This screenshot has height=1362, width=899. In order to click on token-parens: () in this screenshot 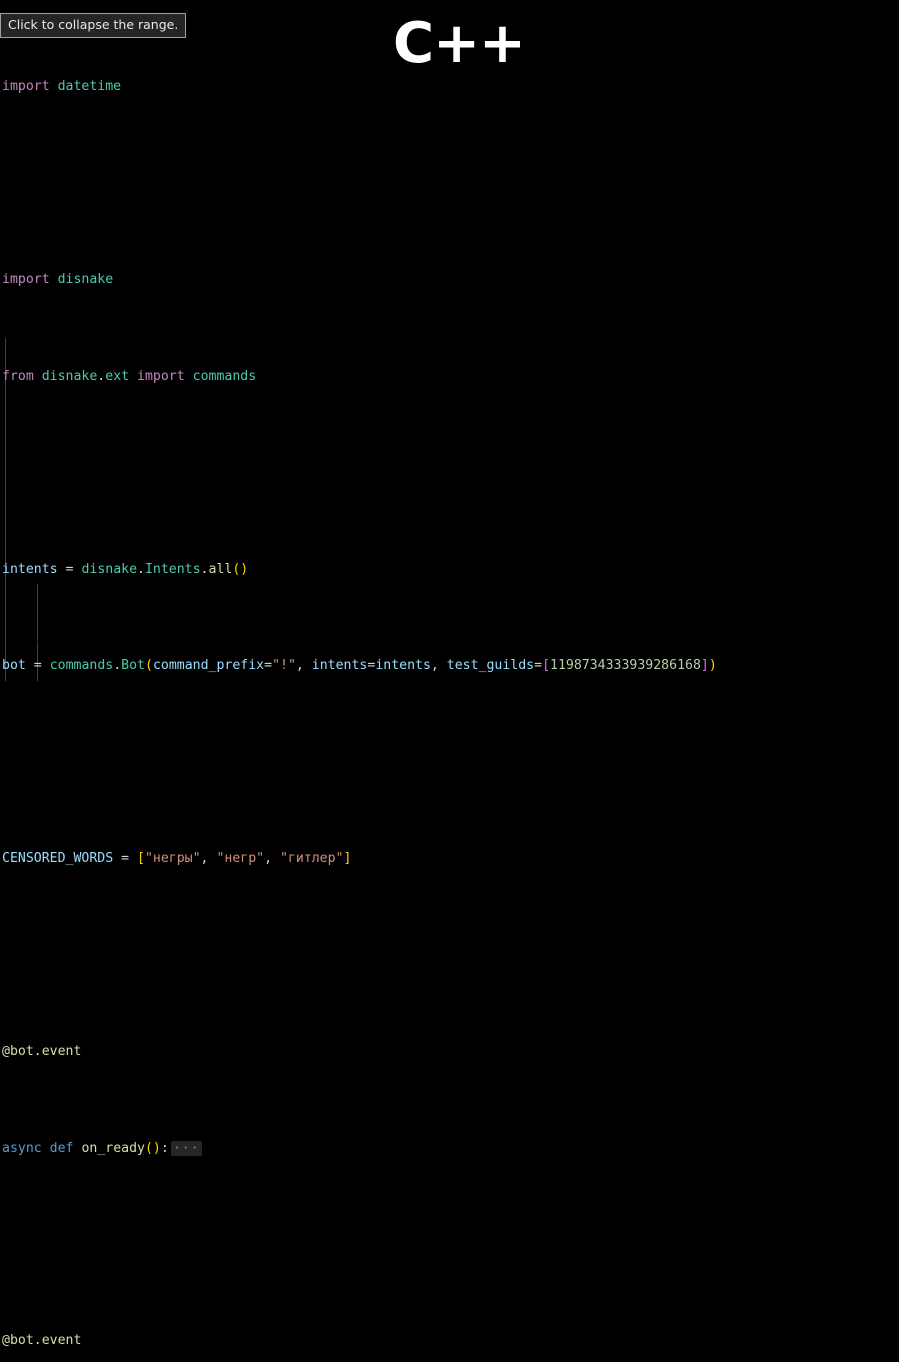, I will do `click(240, 569)`.